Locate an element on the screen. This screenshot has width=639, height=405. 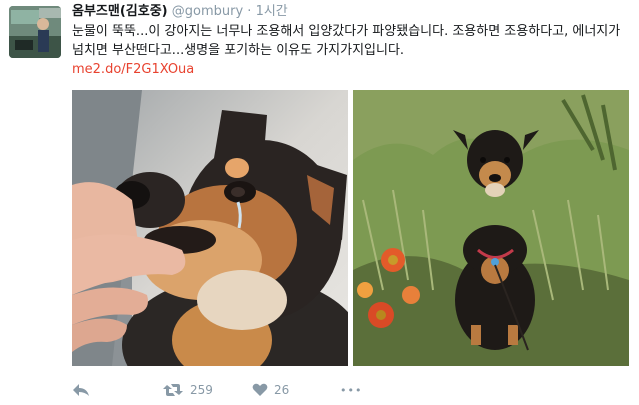
retweet-icon is located at coordinates (173, 390).